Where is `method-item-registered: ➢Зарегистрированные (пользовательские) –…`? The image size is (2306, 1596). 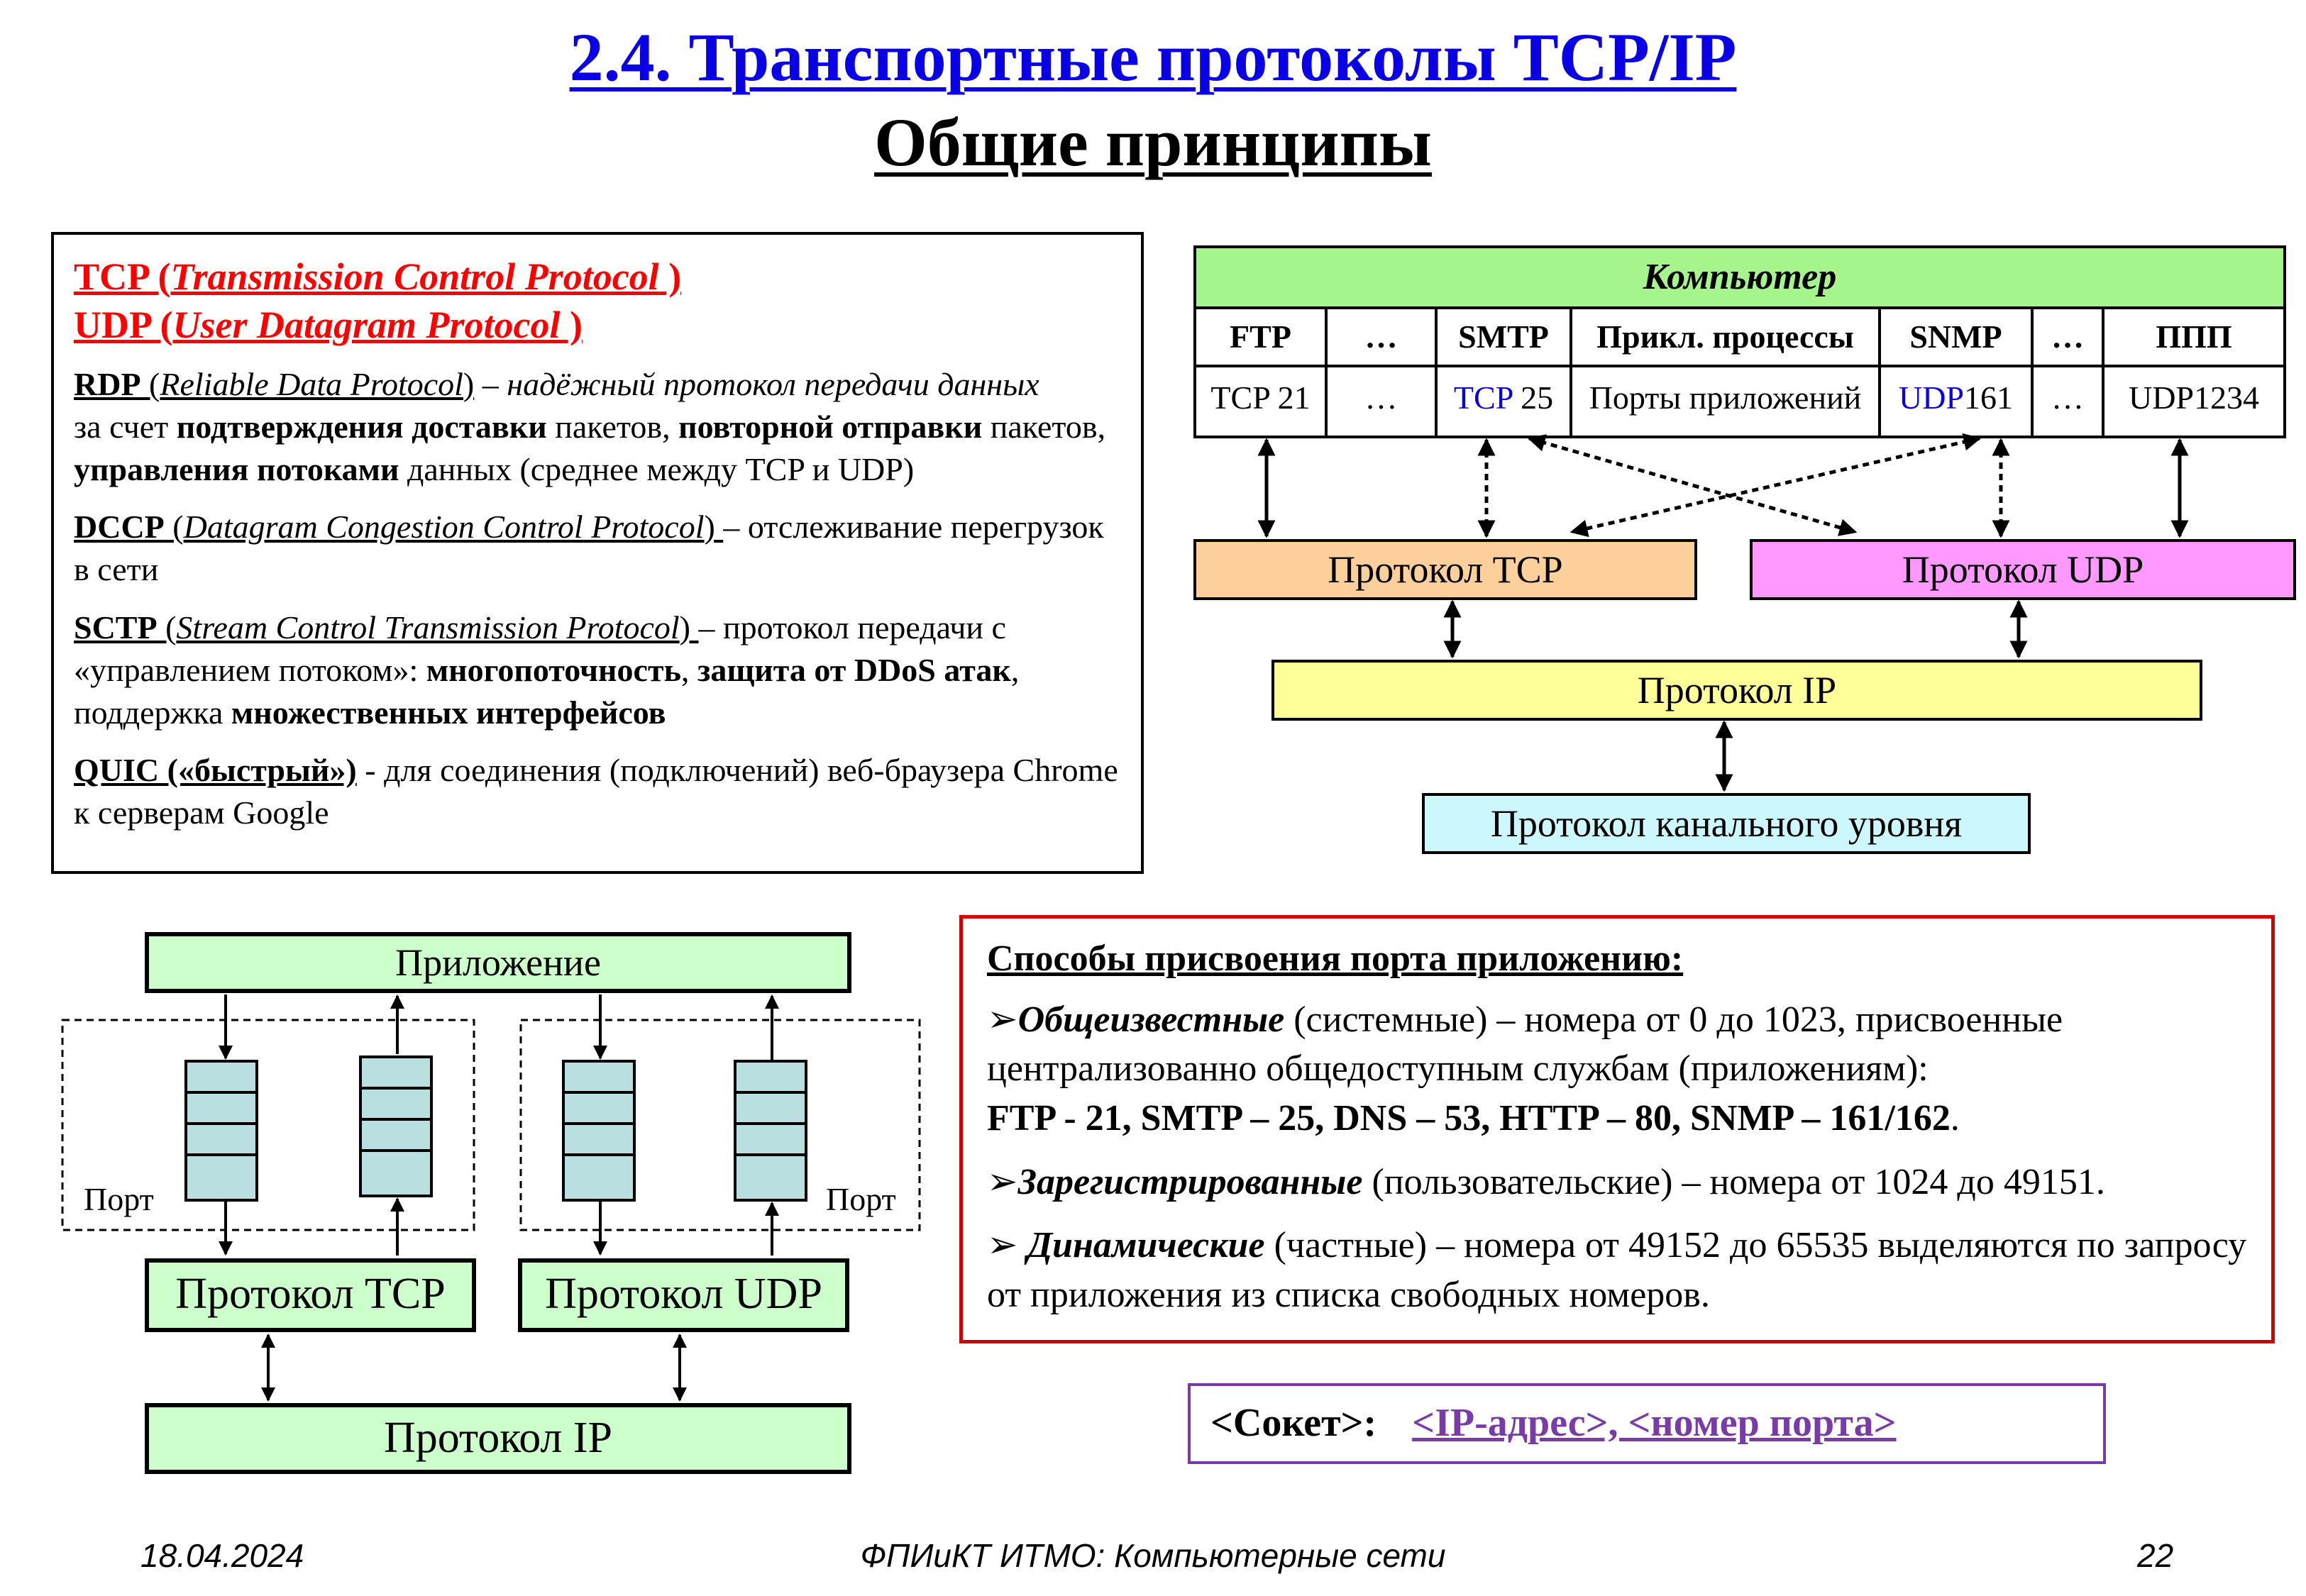
method-item-registered: ➢Зарегистрированные (пользовательские) –… is located at coordinates (1617, 1182).